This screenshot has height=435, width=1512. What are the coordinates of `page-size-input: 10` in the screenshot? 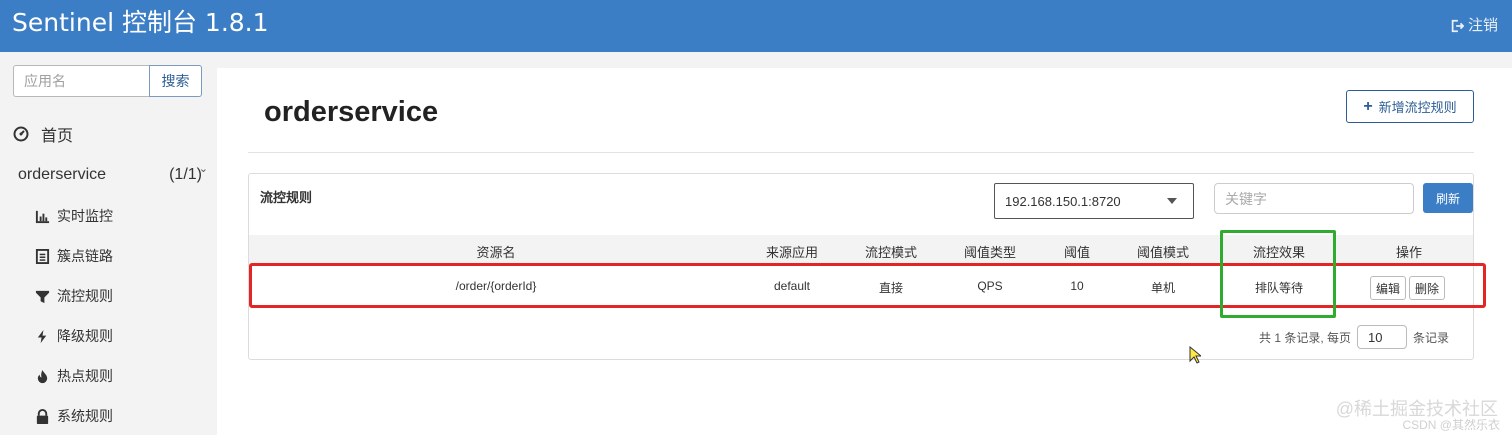 It's located at (1382, 337).